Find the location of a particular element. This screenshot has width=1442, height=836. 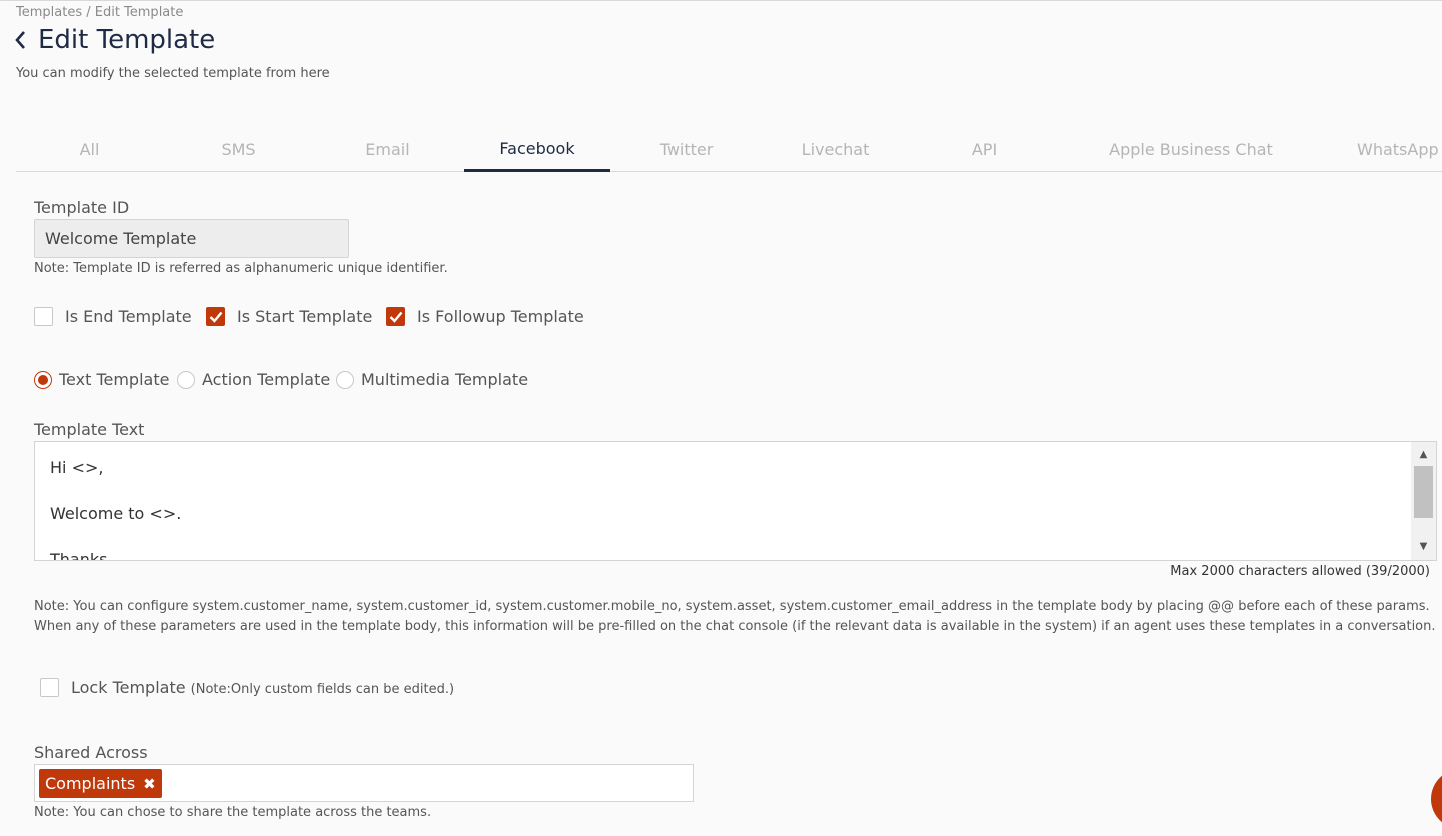

is-end-template-checkbox: Is End Template is located at coordinates (113, 316).